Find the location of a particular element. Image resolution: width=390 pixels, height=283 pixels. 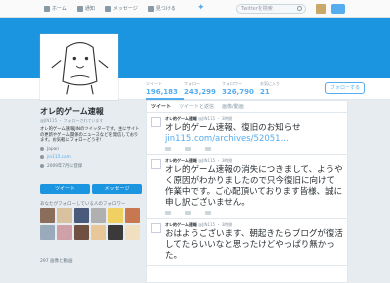

nav-messages: メッセージ is located at coordinates (121, 8).